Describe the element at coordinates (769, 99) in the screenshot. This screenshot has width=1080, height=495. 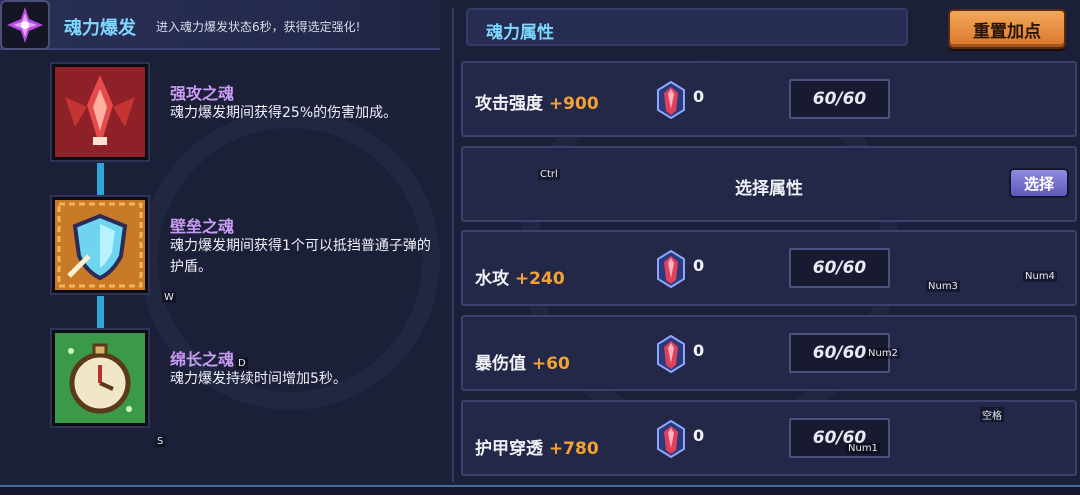
I see `attribute-row: 攻击强度 +900 0 60/60` at that location.